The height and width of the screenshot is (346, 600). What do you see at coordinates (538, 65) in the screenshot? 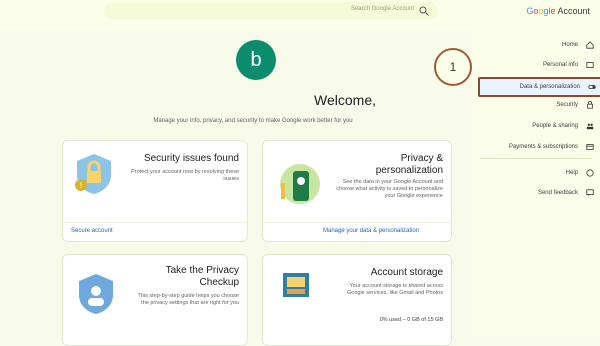
I see `sidebar-item-personal-info: Personal info` at bounding box center [538, 65].